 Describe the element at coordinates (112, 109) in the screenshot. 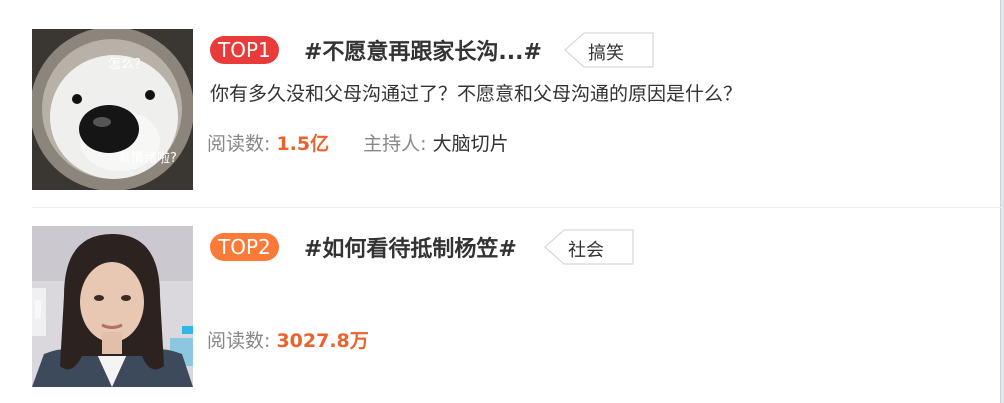

I see `topic-thumbnail-dog: 怎么？ 有情绪啦?` at that location.